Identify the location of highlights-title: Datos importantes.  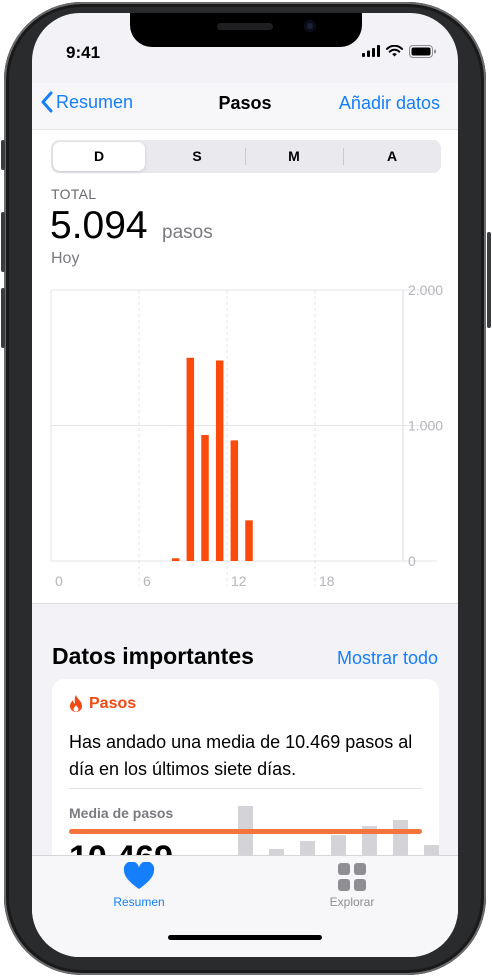
(153, 656).